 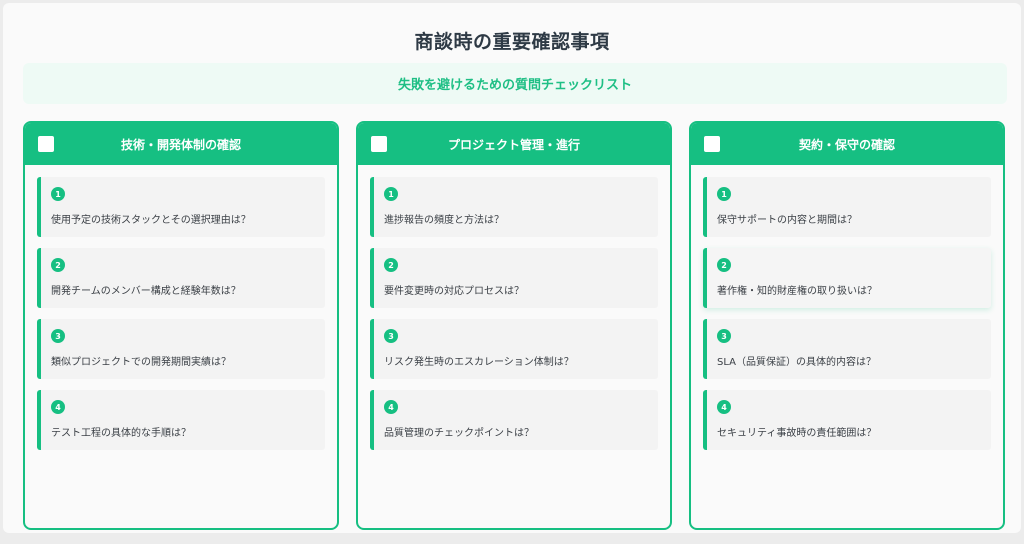 I want to click on card-header: 契約・保守の確認, so click(x=847, y=144).